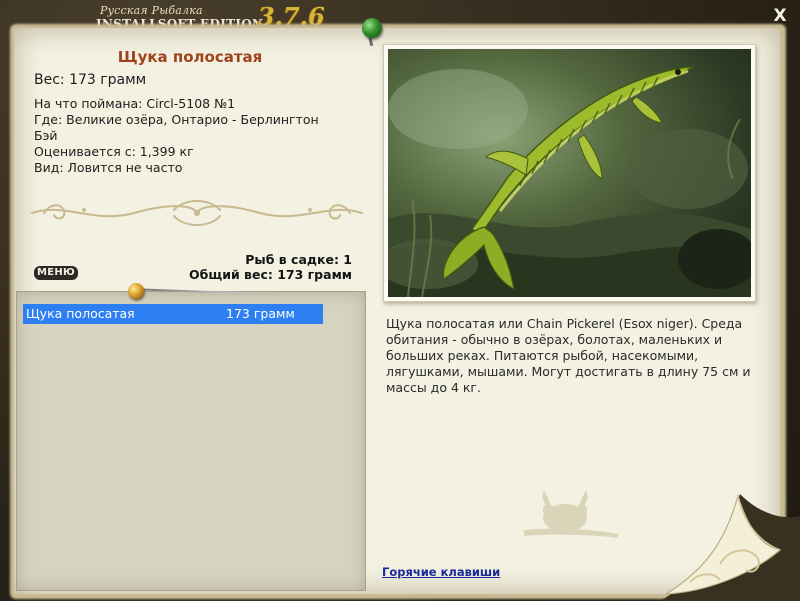 The image size is (800, 601). I want to click on page-curl-icon, so click(730, 547).